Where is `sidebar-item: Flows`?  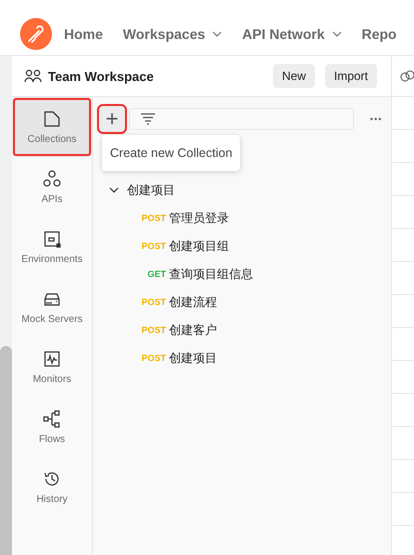
sidebar-item: Flows is located at coordinates (52, 427).